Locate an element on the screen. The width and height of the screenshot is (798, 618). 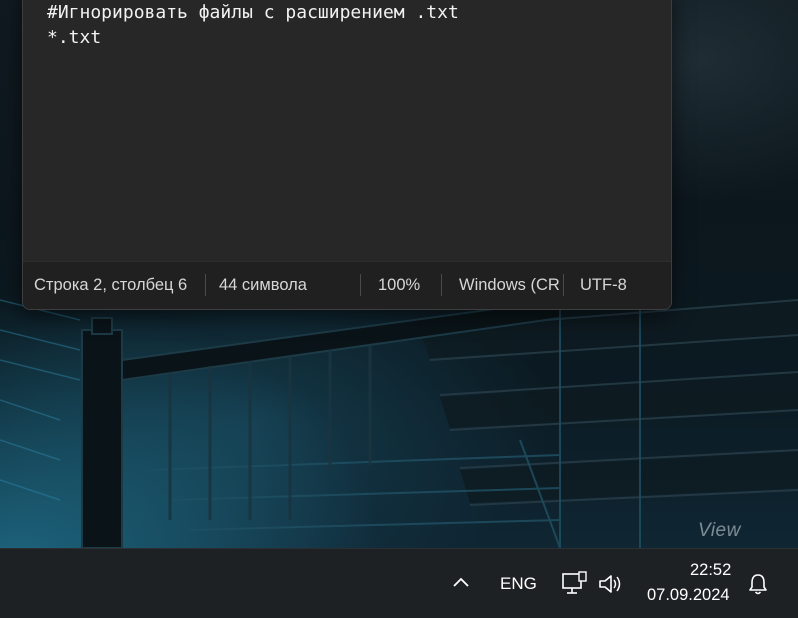
status-zoom: 100% is located at coordinates (408, 285).